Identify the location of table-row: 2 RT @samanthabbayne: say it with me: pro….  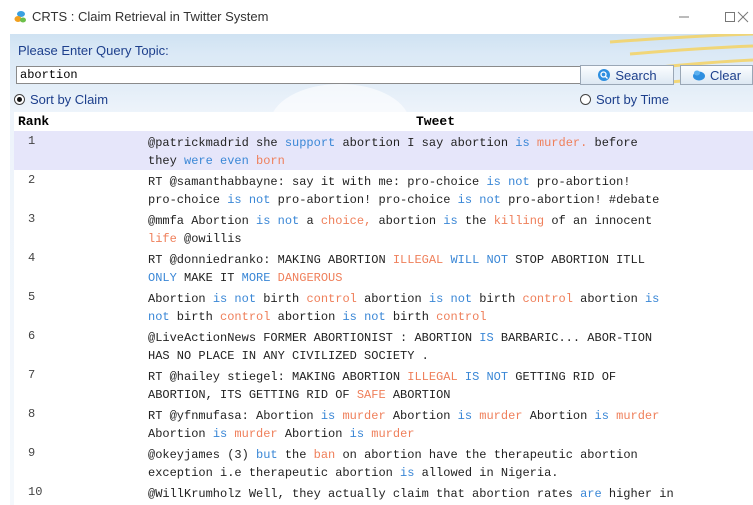
(383, 189).